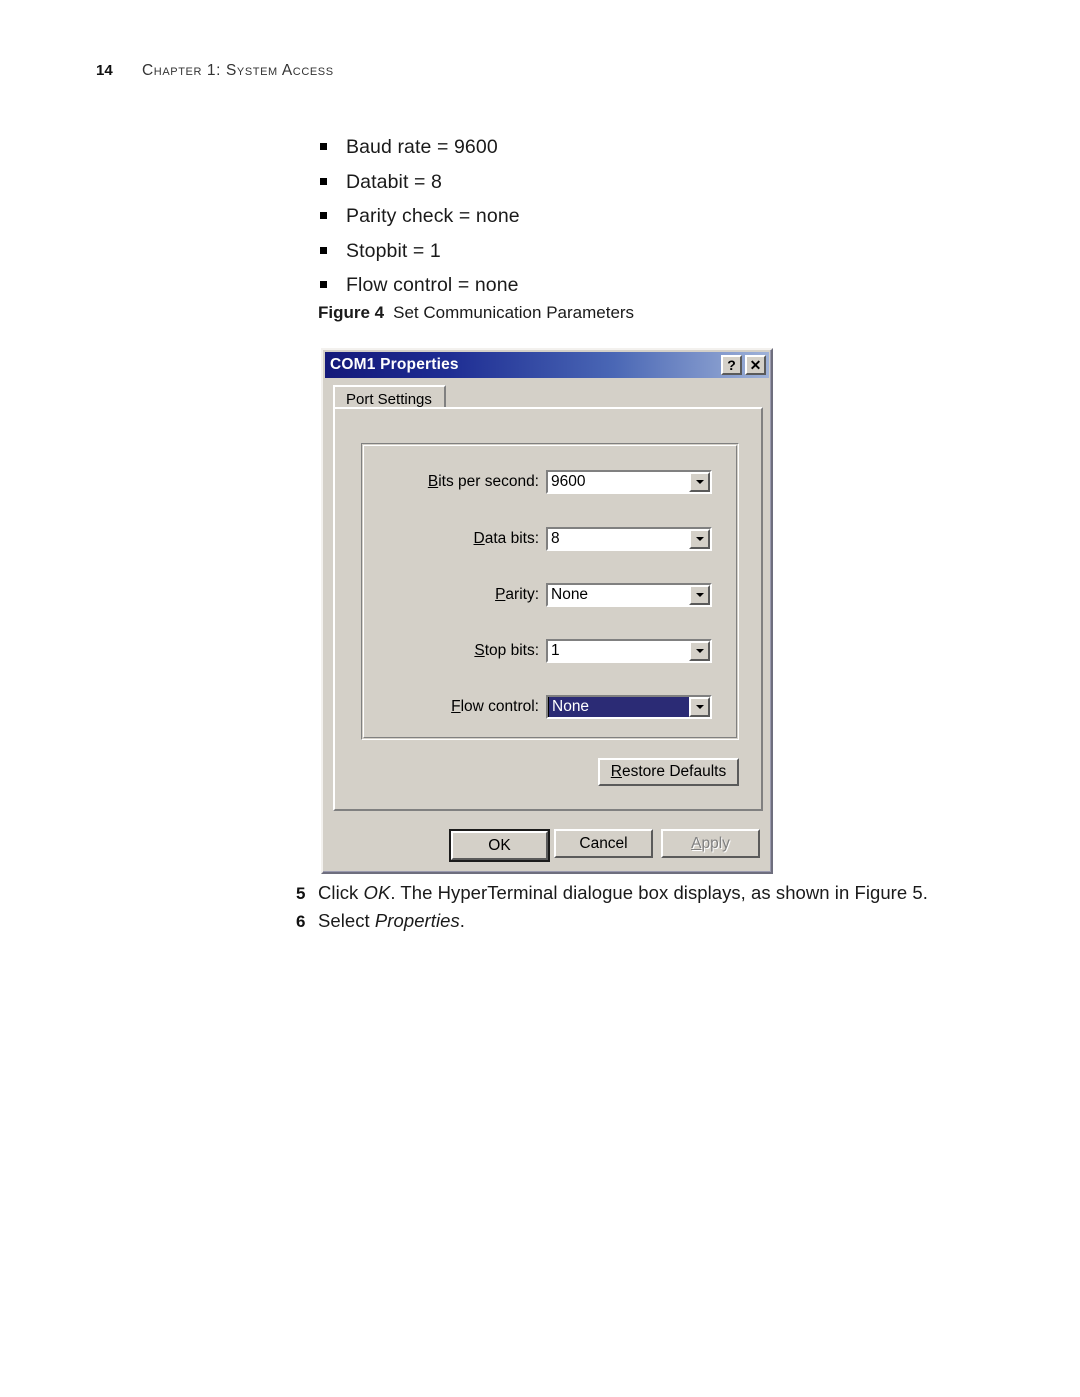  I want to click on restore-defaults-label: Restore Defaults, so click(668, 771).